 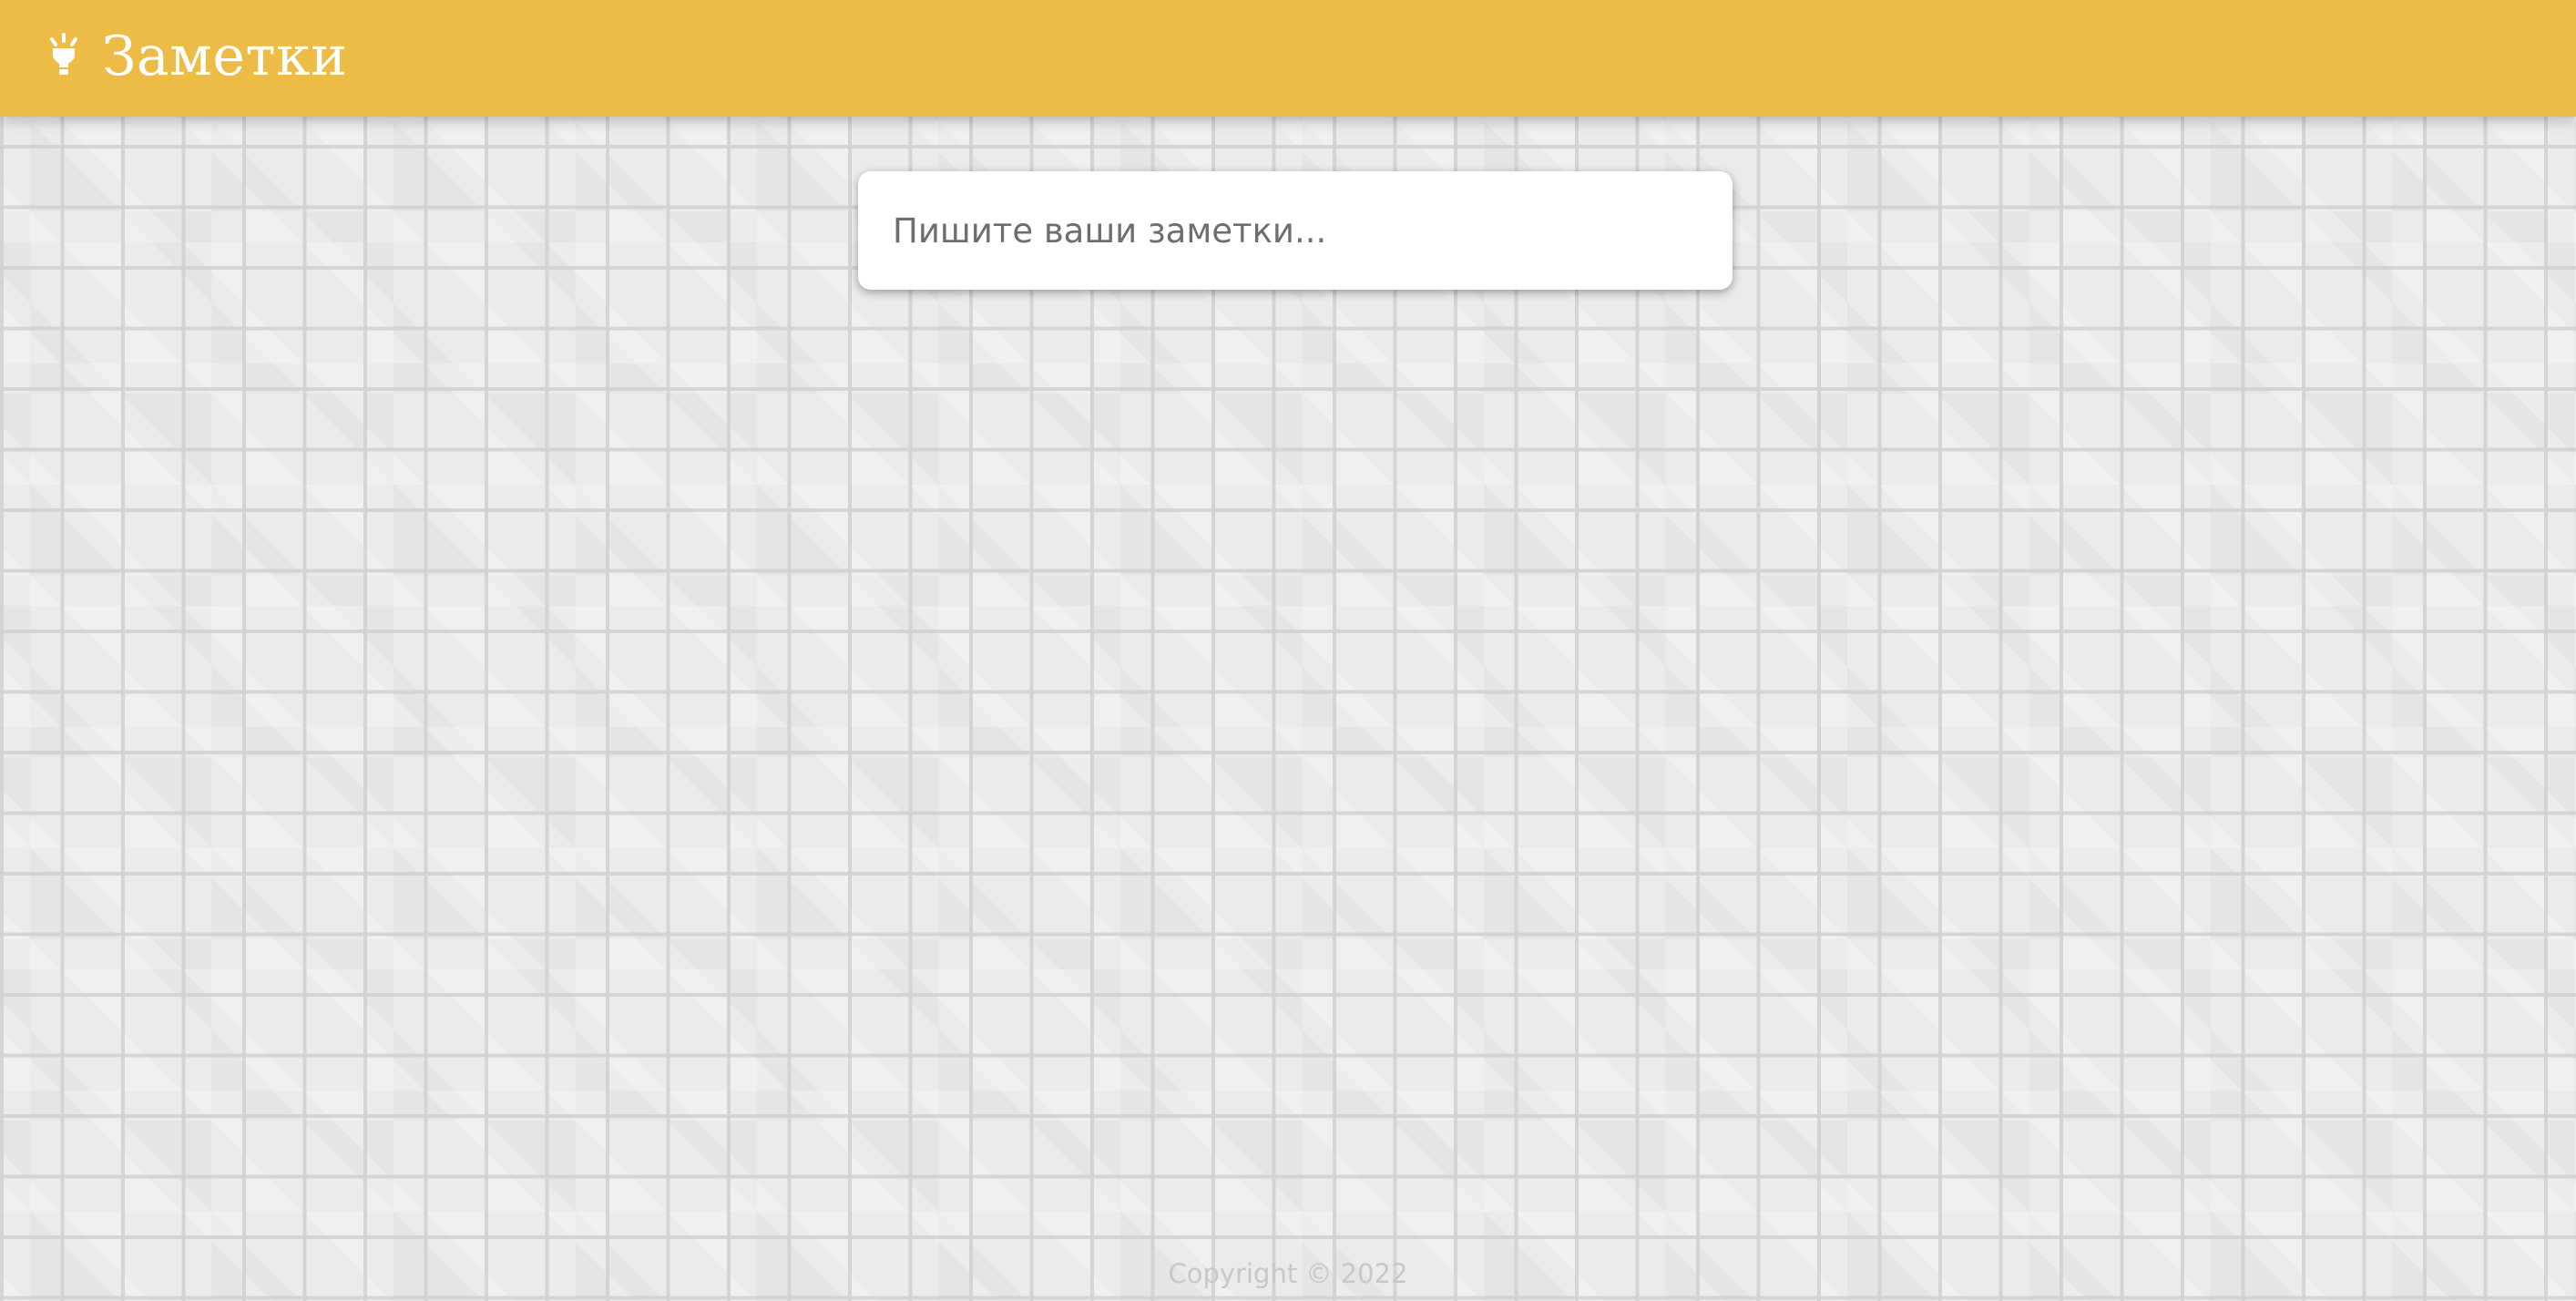 I want to click on copyright-text: Copyright © 2022, so click(x=1288, y=1273).